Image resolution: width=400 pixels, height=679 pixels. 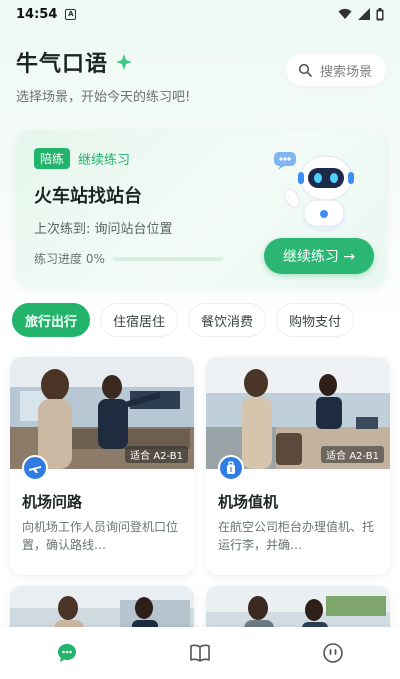 I want to click on nav-chat, so click(x=67, y=653).